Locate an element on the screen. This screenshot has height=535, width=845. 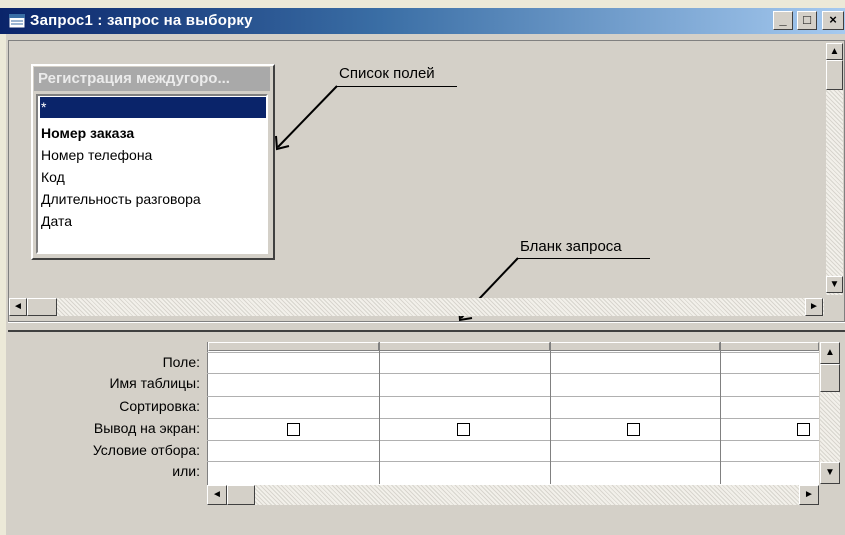
table-pane-hscroll is located at coordinates (416, 307).